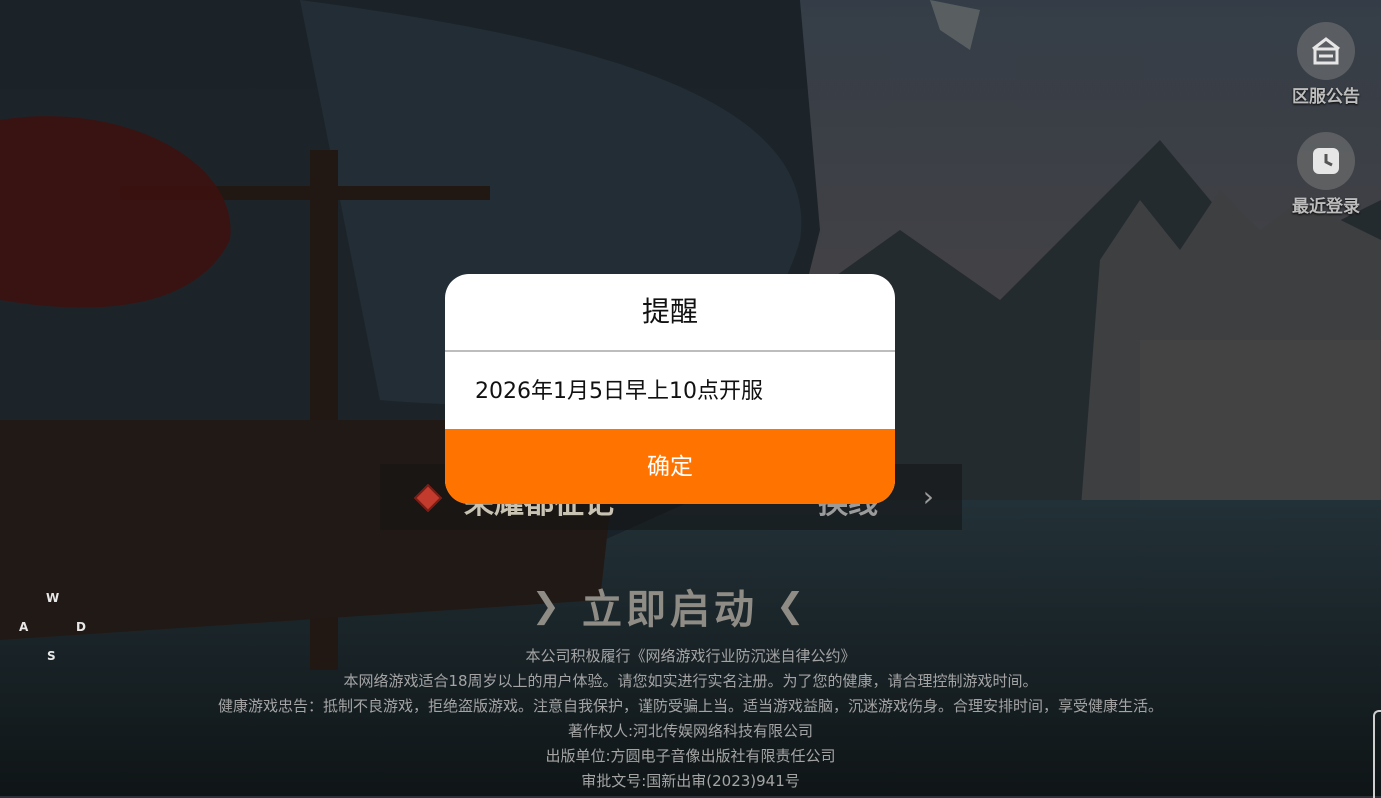 This screenshot has height=798, width=1381. What do you see at coordinates (690, 756) in the screenshot?
I see `notice-line: 出版单位:方圆电子音像出版社有限责任公司` at bounding box center [690, 756].